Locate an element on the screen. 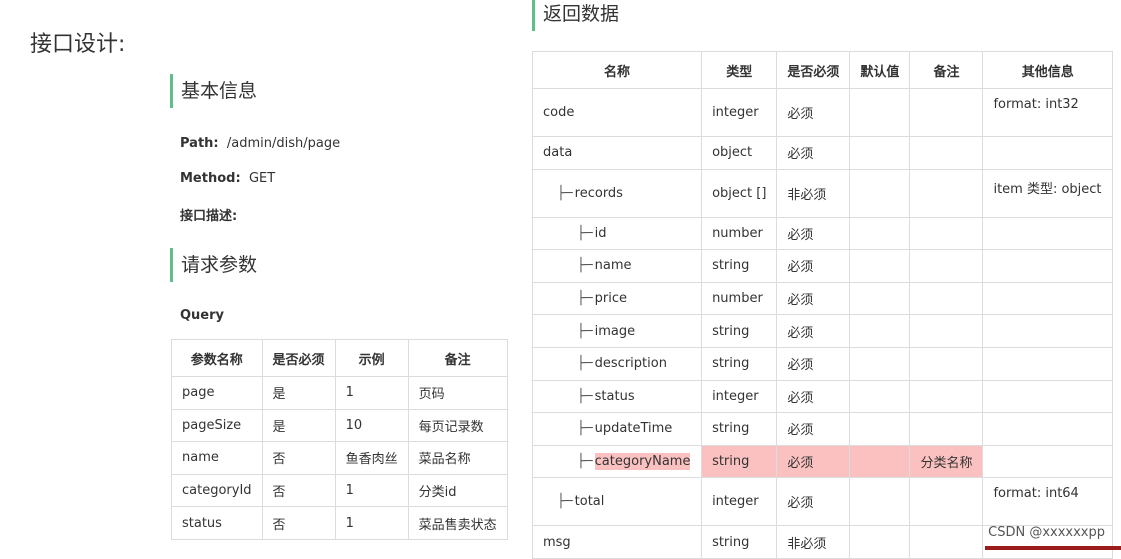 This screenshot has width=1121, height=559. path-label: Path: is located at coordinates (199, 143).